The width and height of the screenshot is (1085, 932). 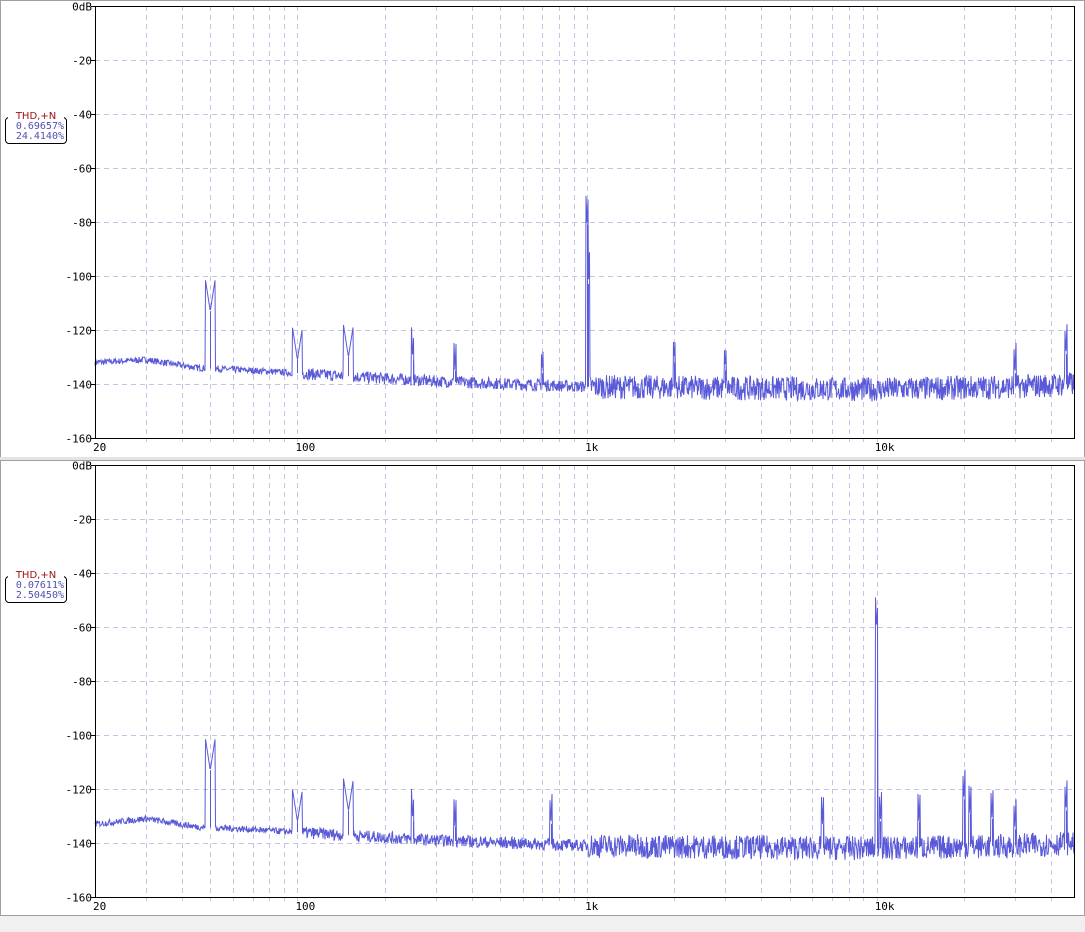 I want to click on panel-separator, so click(x=542, y=458).